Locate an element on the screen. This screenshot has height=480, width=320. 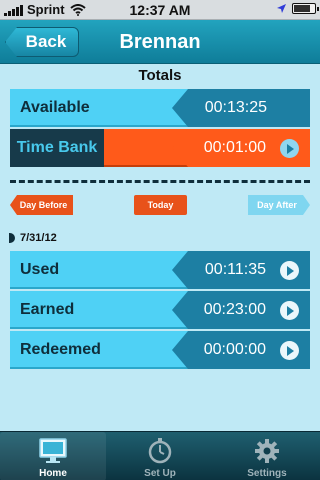
date-marker-icon is located at coordinates (12, 238).